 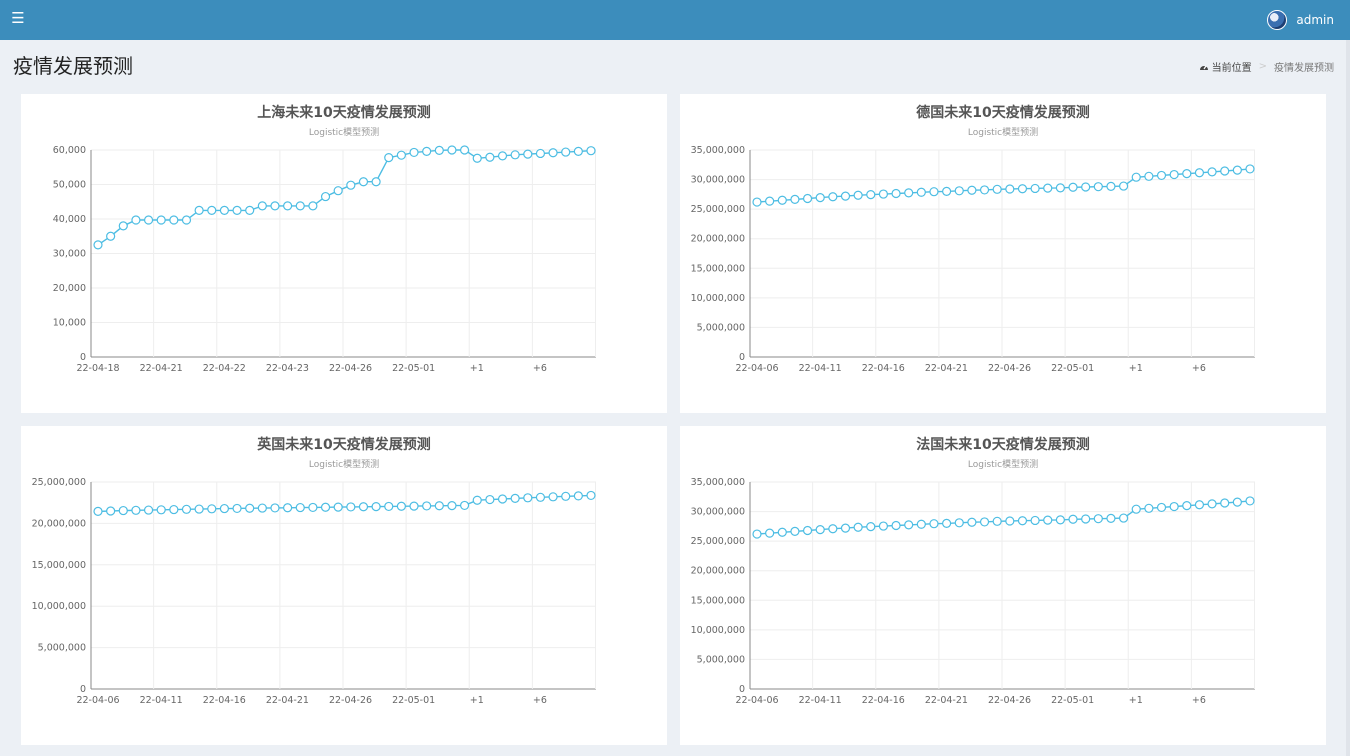 What do you see at coordinates (1348, 398) in the screenshot?
I see `page-scrollbar` at bounding box center [1348, 398].